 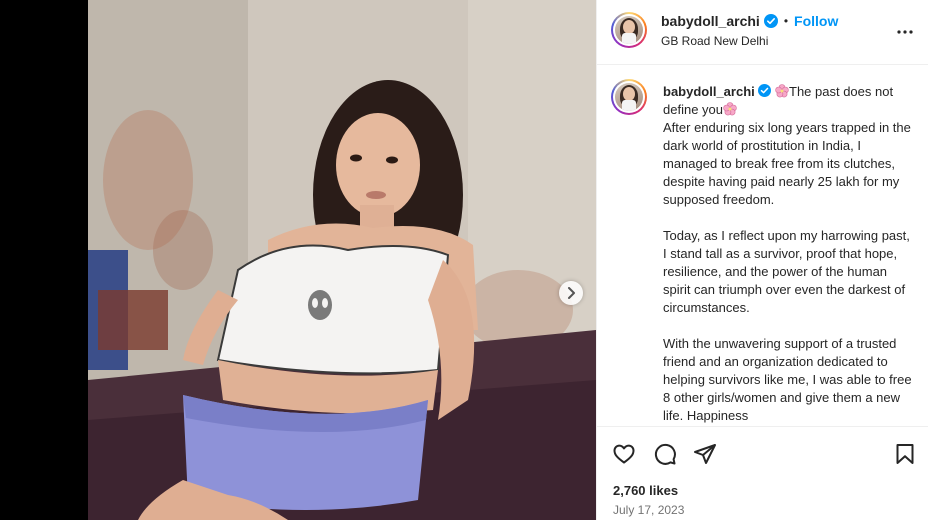 What do you see at coordinates (710, 21) in the screenshot?
I see `header-username: babydoll_archi` at bounding box center [710, 21].